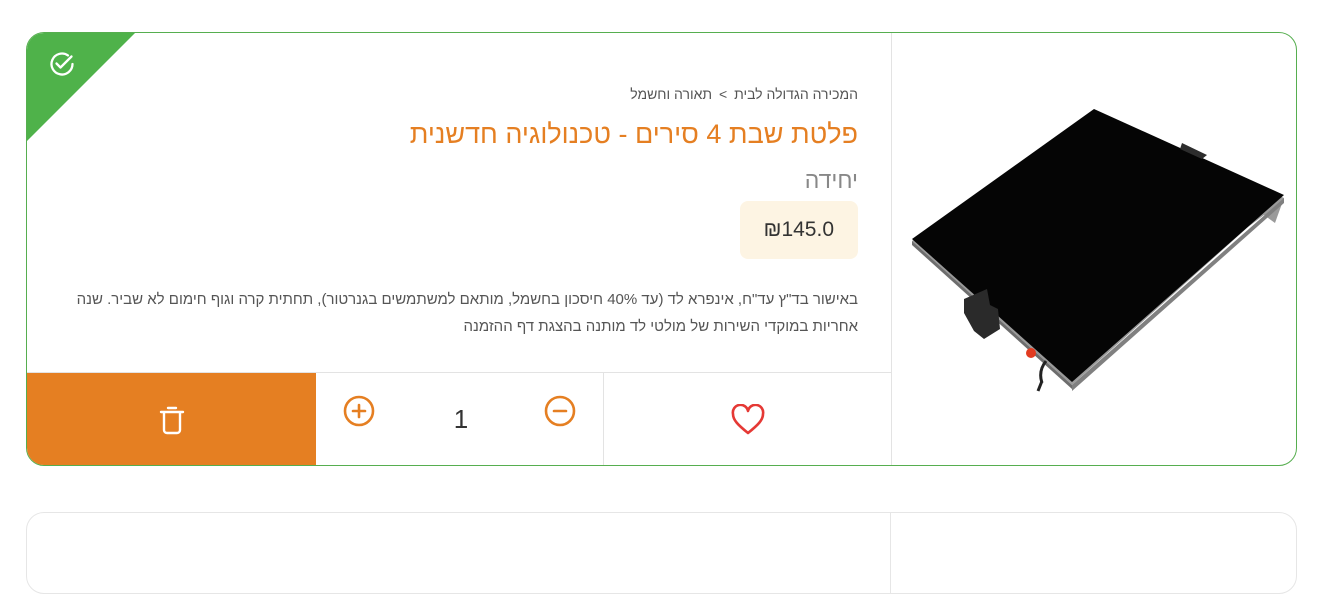  I want to click on plus-circle-icon, so click(359, 411).